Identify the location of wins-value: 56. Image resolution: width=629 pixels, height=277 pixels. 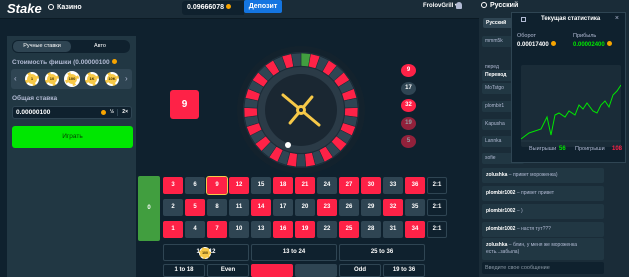
(562, 149).